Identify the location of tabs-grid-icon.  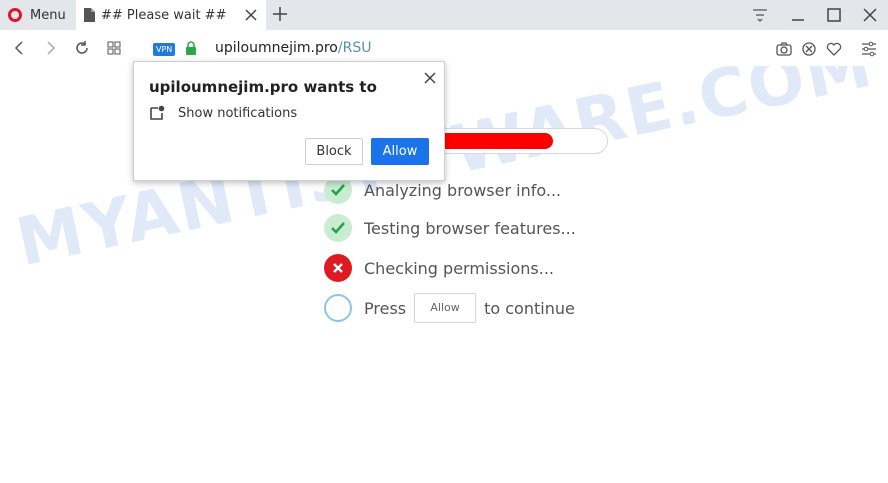
(114, 48).